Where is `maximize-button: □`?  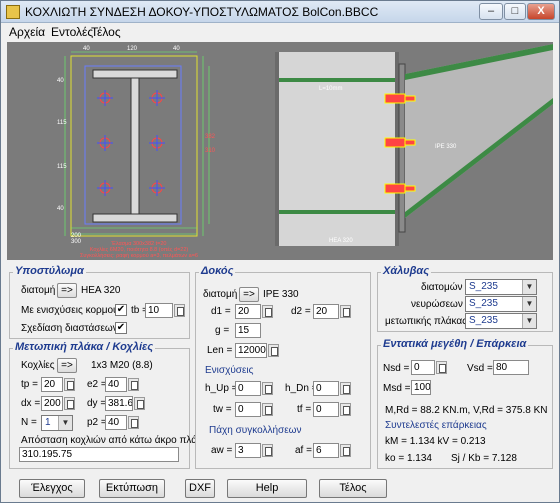 maximize-button: □ is located at coordinates (515, 11).